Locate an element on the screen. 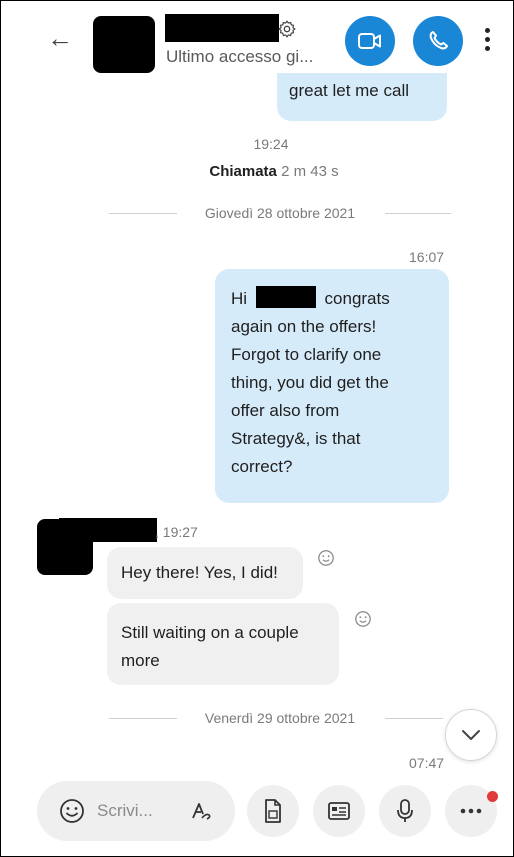  file-icon is located at coordinates (273, 811).